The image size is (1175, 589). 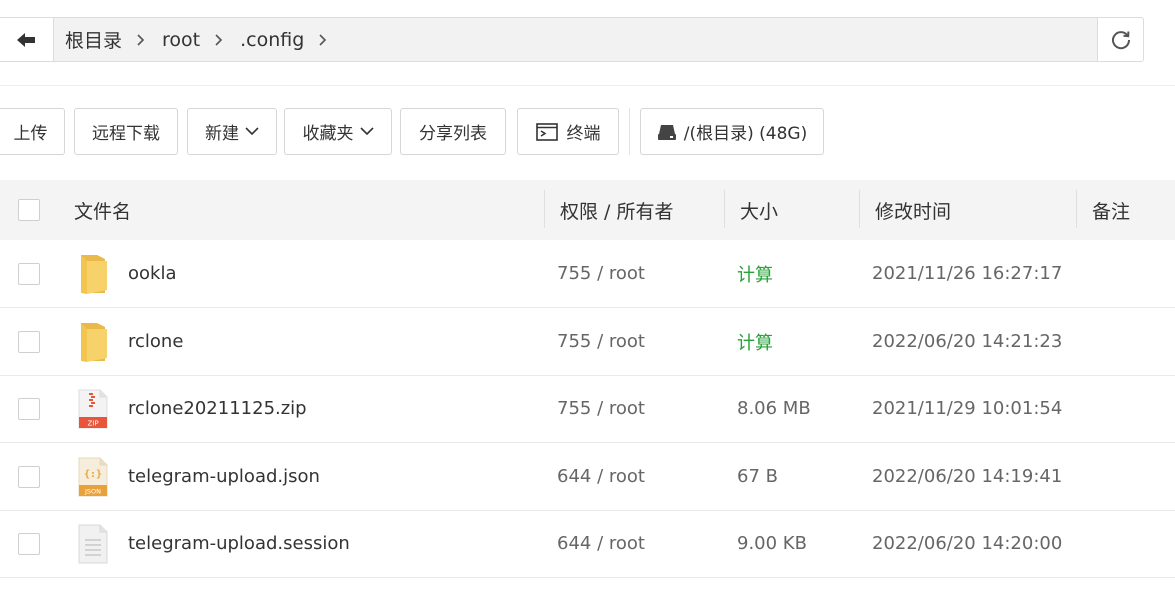 I want to click on divider, so click(x=587, y=85).